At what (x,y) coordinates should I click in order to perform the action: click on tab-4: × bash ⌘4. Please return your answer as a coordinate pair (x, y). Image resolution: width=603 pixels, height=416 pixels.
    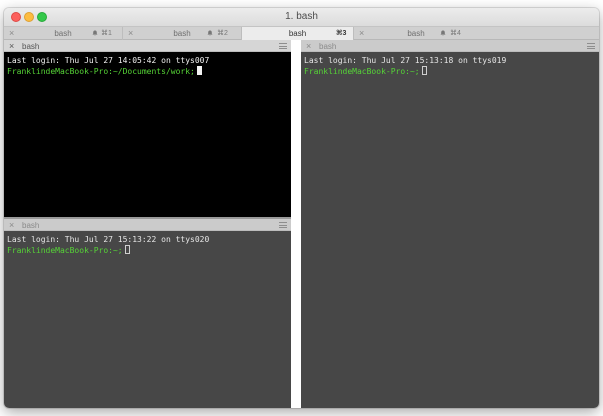
    Looking at the image, I should click on (416, 33).